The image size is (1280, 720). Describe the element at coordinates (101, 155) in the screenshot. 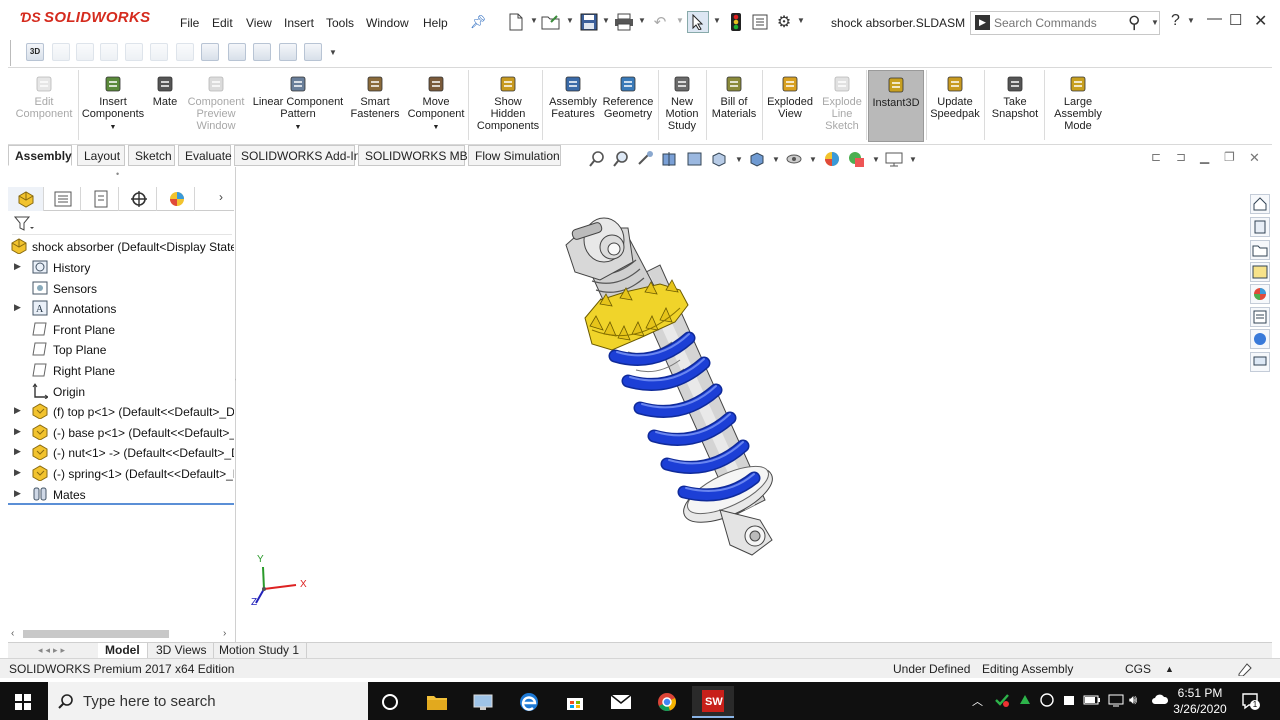

I see `tab-layout: Layout` at that location.